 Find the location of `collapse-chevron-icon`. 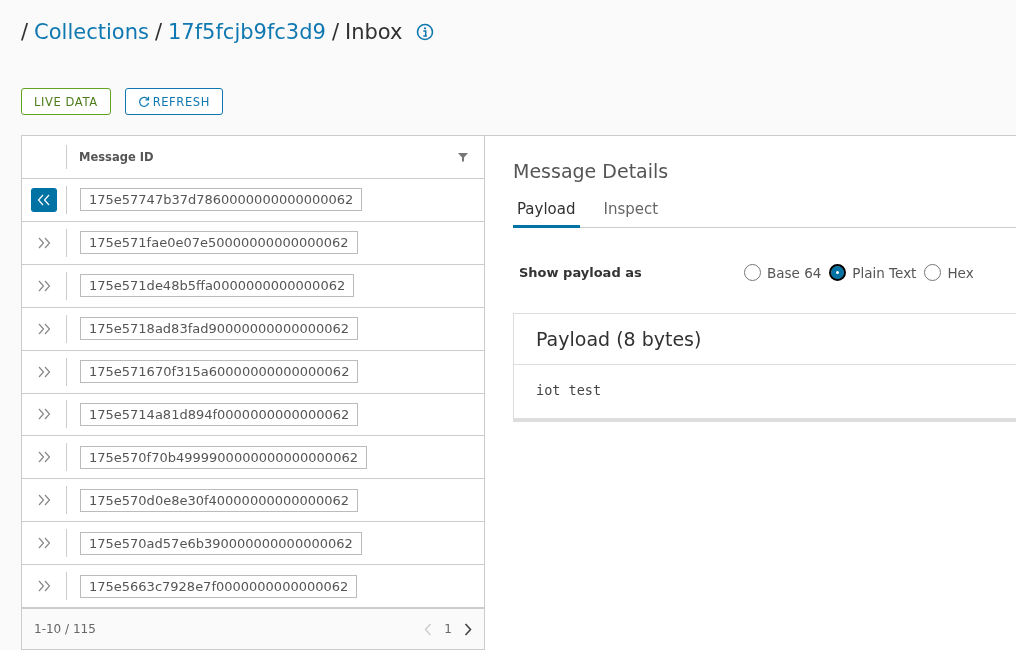

collapse-chevron-icon is located at coordinates (44, 199).